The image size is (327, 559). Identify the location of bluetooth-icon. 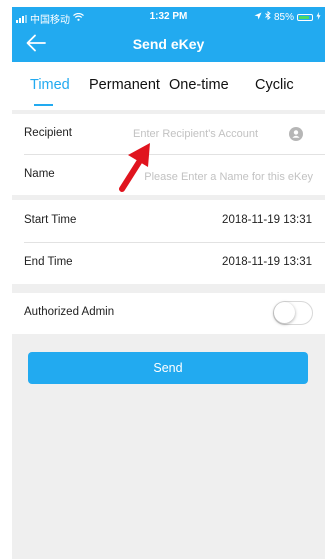
(268, 16).